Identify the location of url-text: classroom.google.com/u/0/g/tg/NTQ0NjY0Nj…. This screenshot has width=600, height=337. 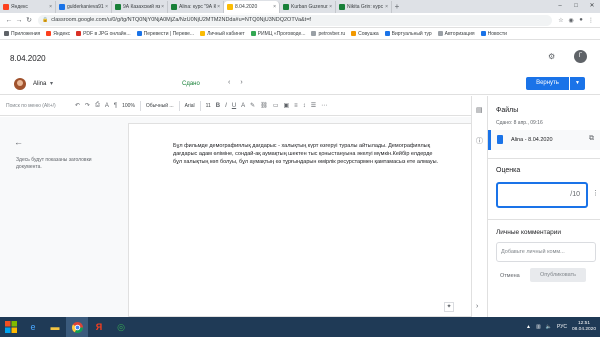
(181, 20).